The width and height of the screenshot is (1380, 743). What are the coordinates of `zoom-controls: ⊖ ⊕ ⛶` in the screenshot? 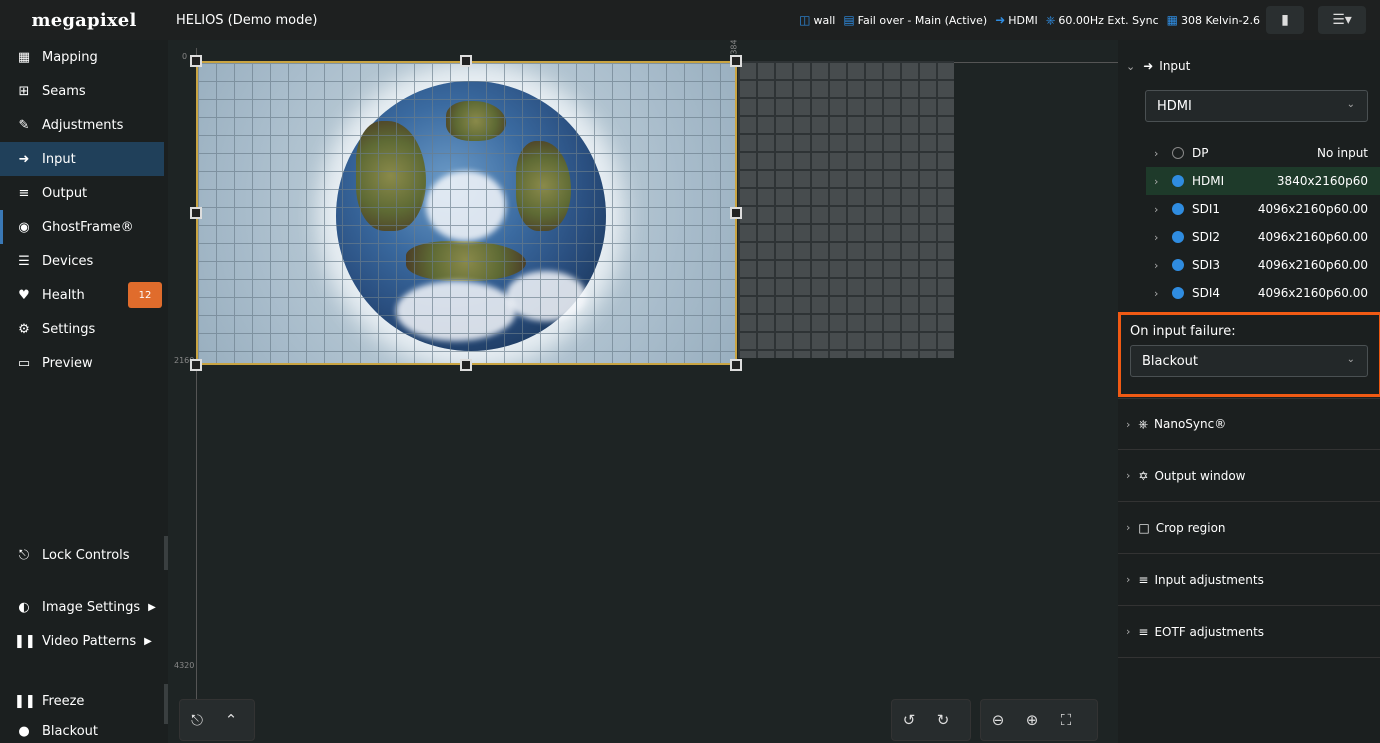 It's located at (1039, 720).